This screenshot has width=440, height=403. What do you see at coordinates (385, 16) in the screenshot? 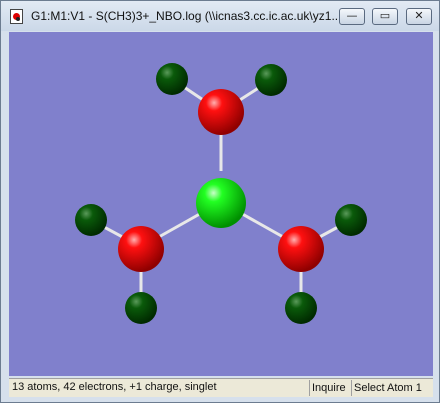
I see `maximize-button: ▭` at bounding box center [385, 16].